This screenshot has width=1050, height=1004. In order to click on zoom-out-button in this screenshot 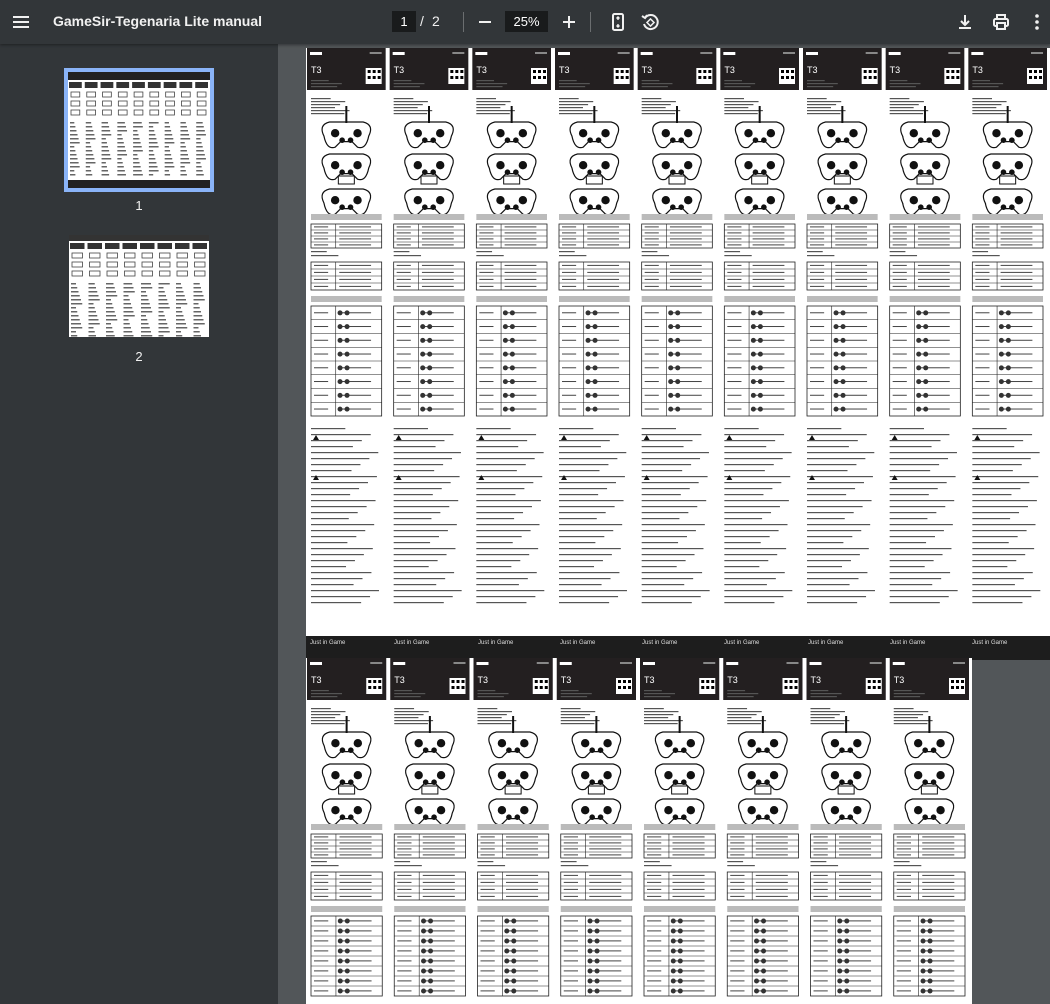, I will do `click(485, 22)`.